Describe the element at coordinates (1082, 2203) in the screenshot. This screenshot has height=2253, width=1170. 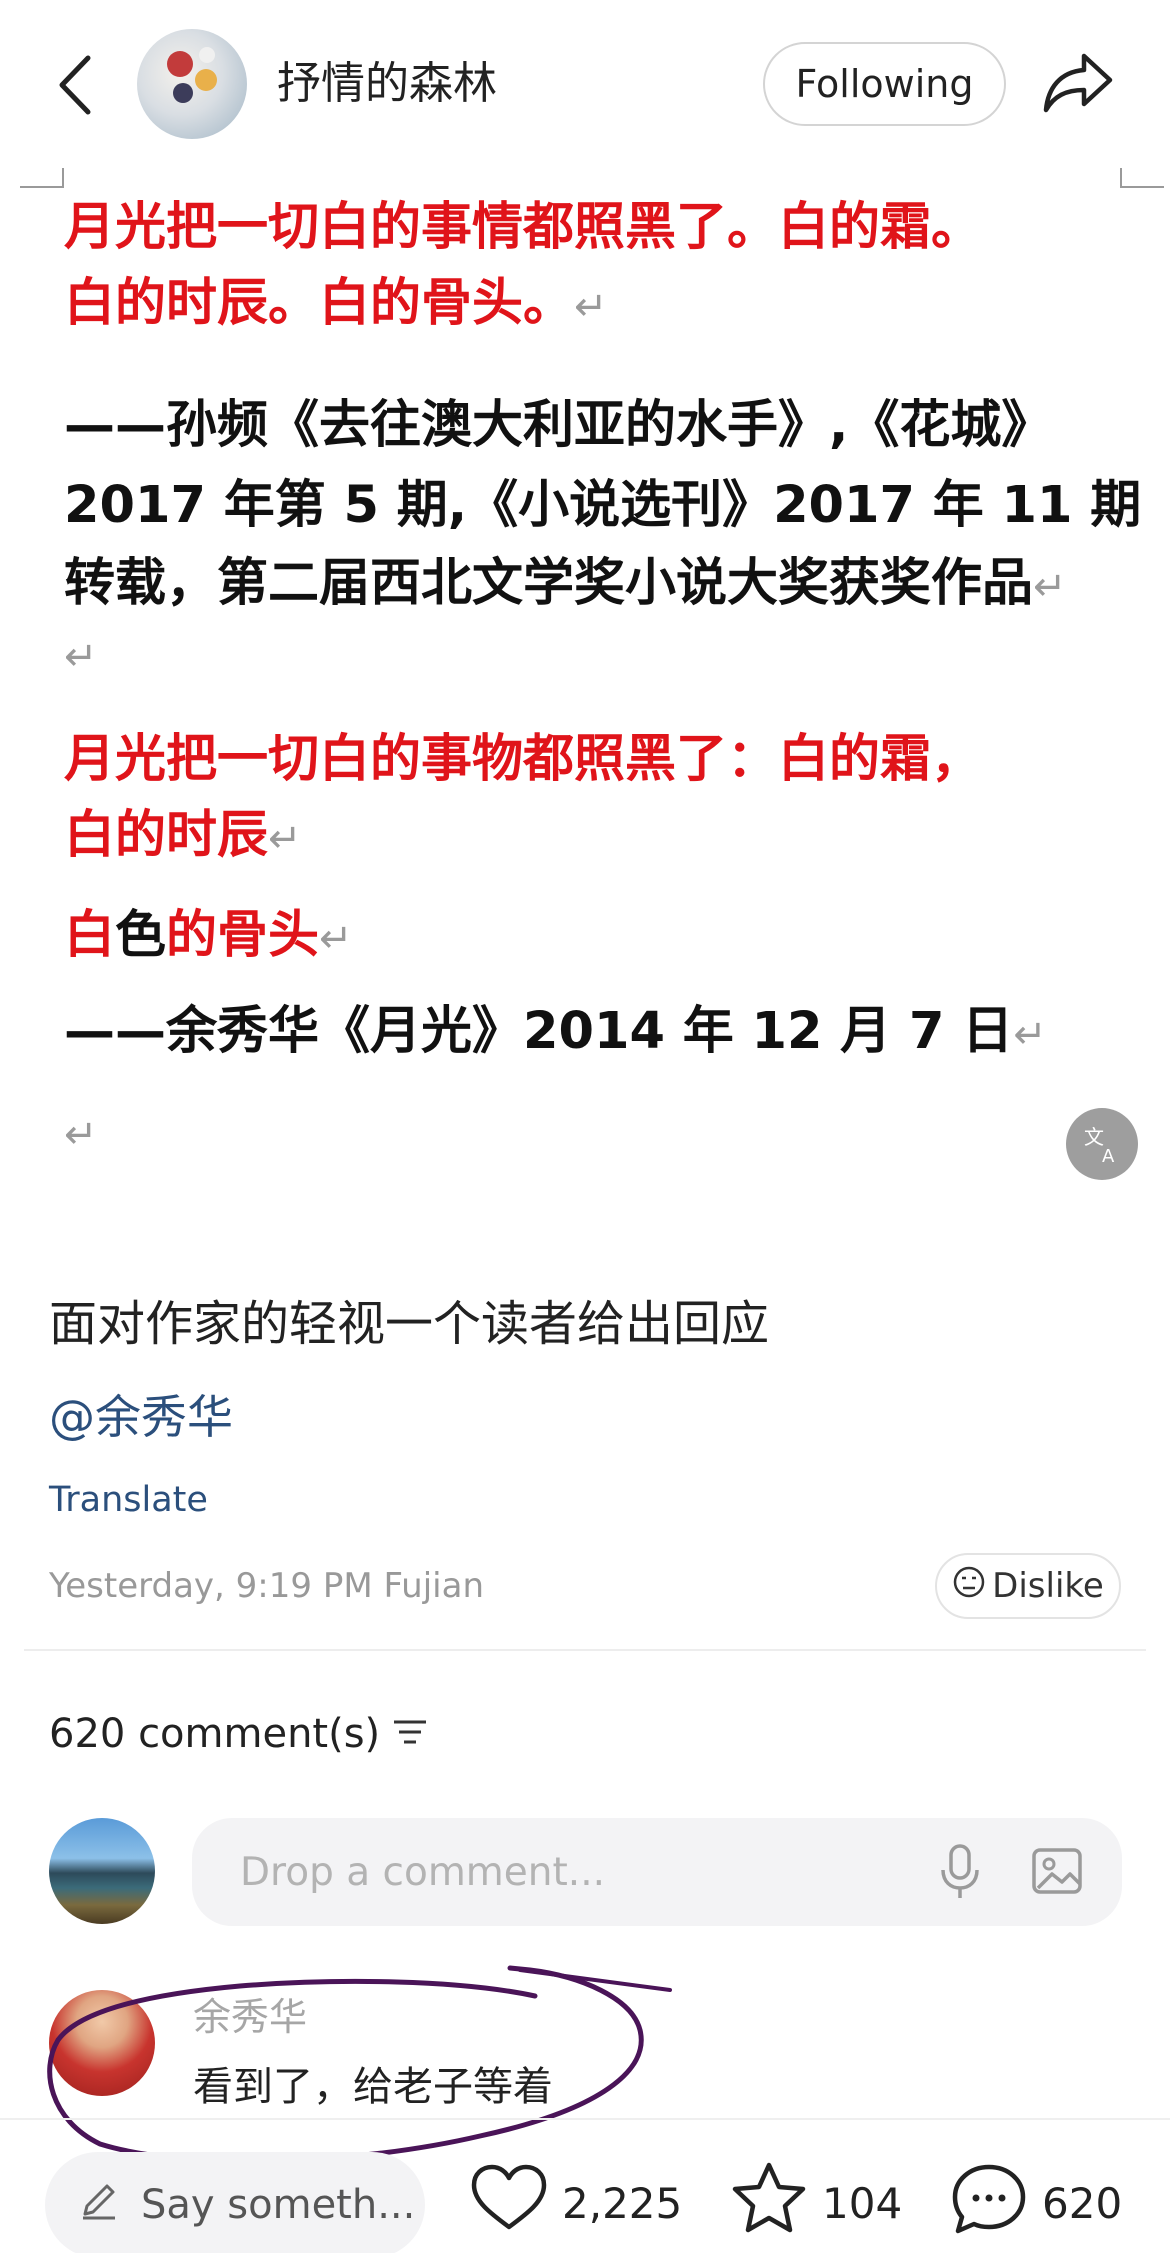
I see `comment-count: 620` at that location.